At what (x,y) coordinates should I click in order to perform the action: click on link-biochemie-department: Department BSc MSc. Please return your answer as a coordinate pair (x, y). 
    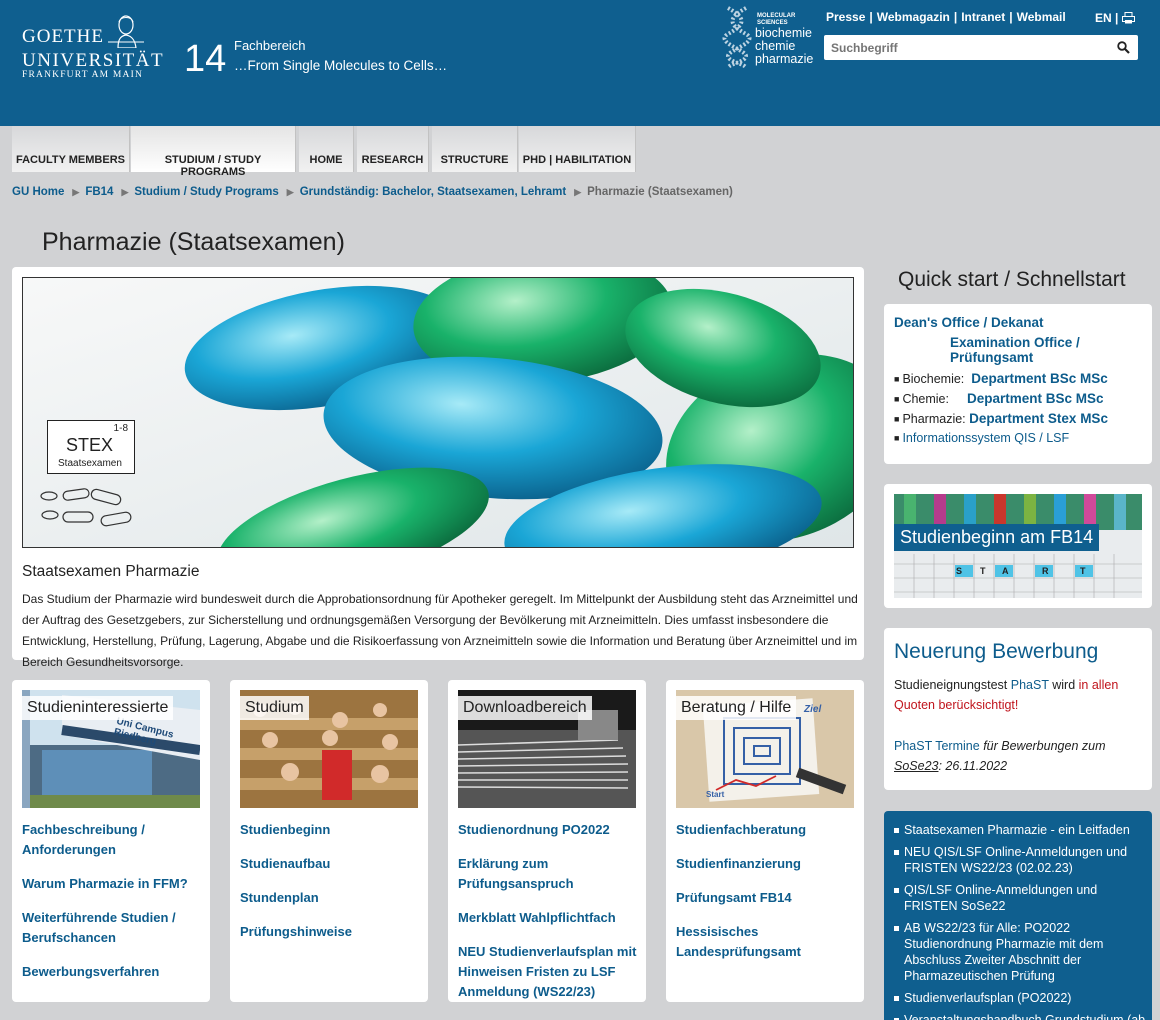
    Looking at the image, I should click on (1039, 378).